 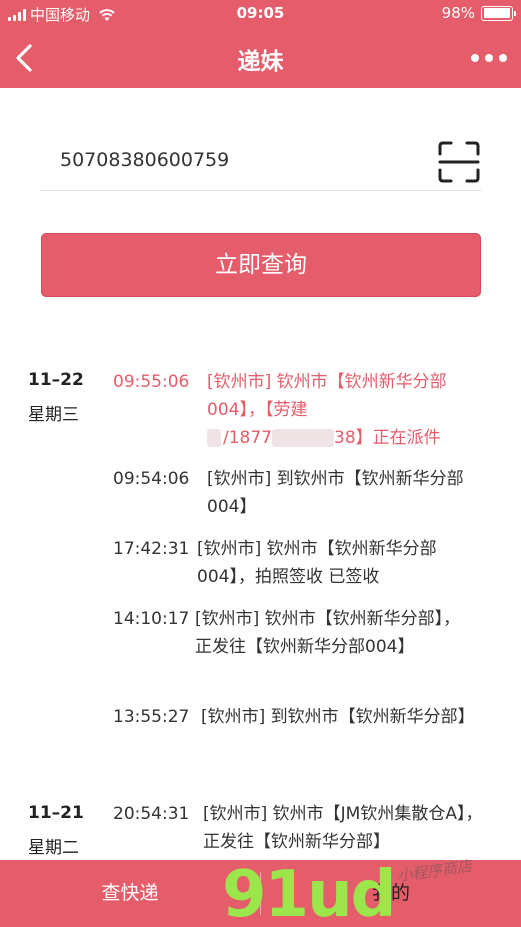 I want to click on query-button: 立即查询, so click(x=261, y=265).